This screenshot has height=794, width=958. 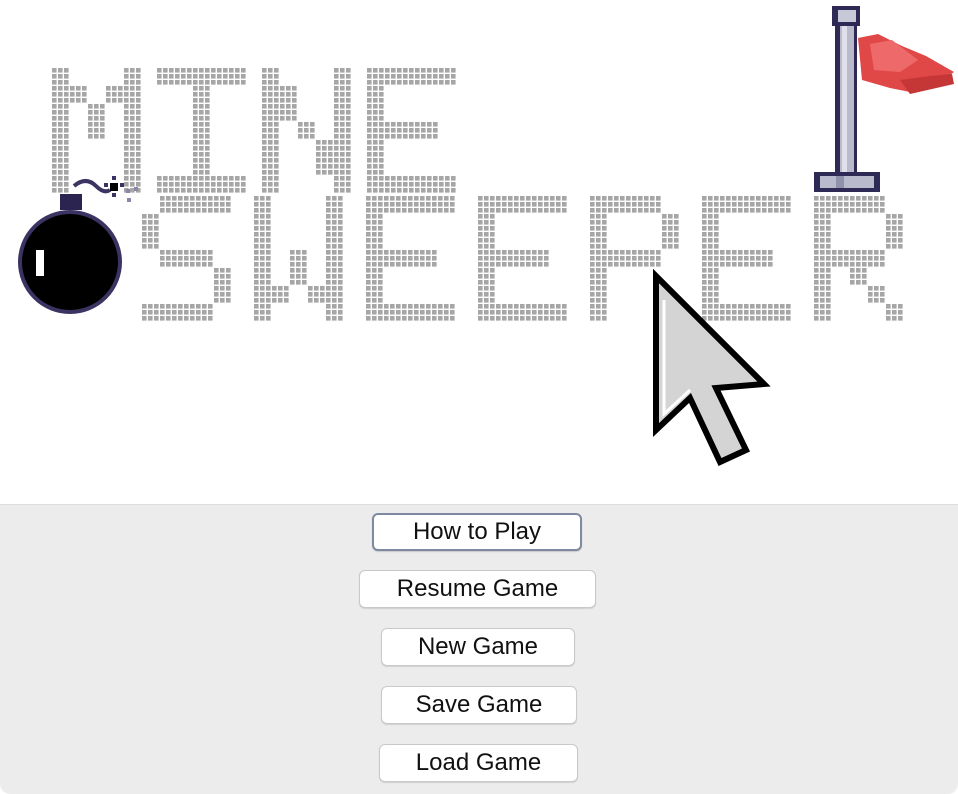 What do you see at coordinates (477, 532) in the screenshot?
I see `how-to-play-button: How to Play` at bounding box center [477, 532].